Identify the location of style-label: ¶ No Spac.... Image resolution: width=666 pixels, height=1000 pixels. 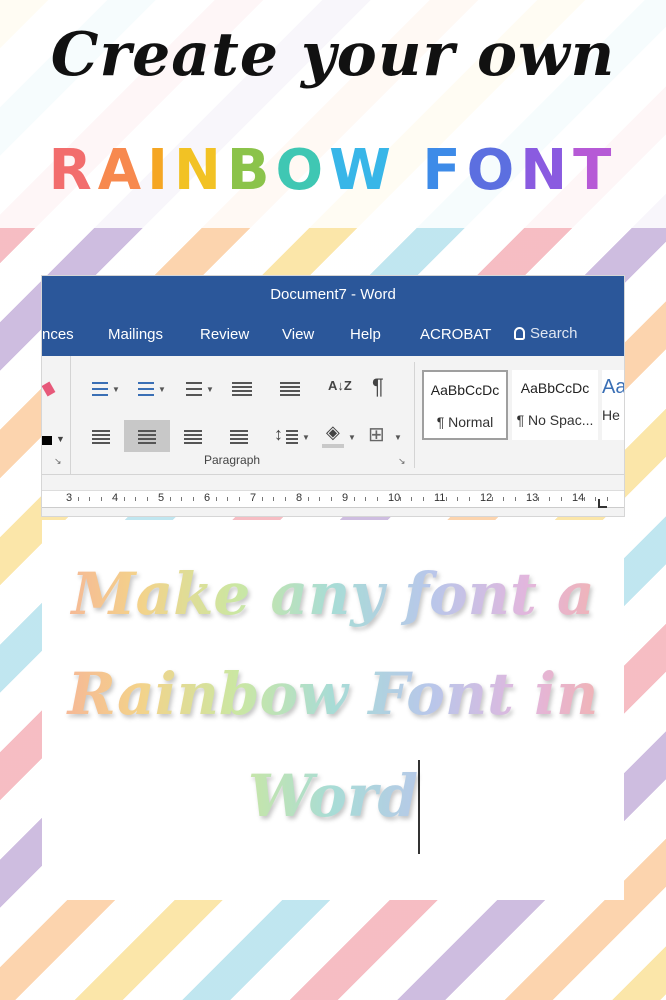
(555, 420).